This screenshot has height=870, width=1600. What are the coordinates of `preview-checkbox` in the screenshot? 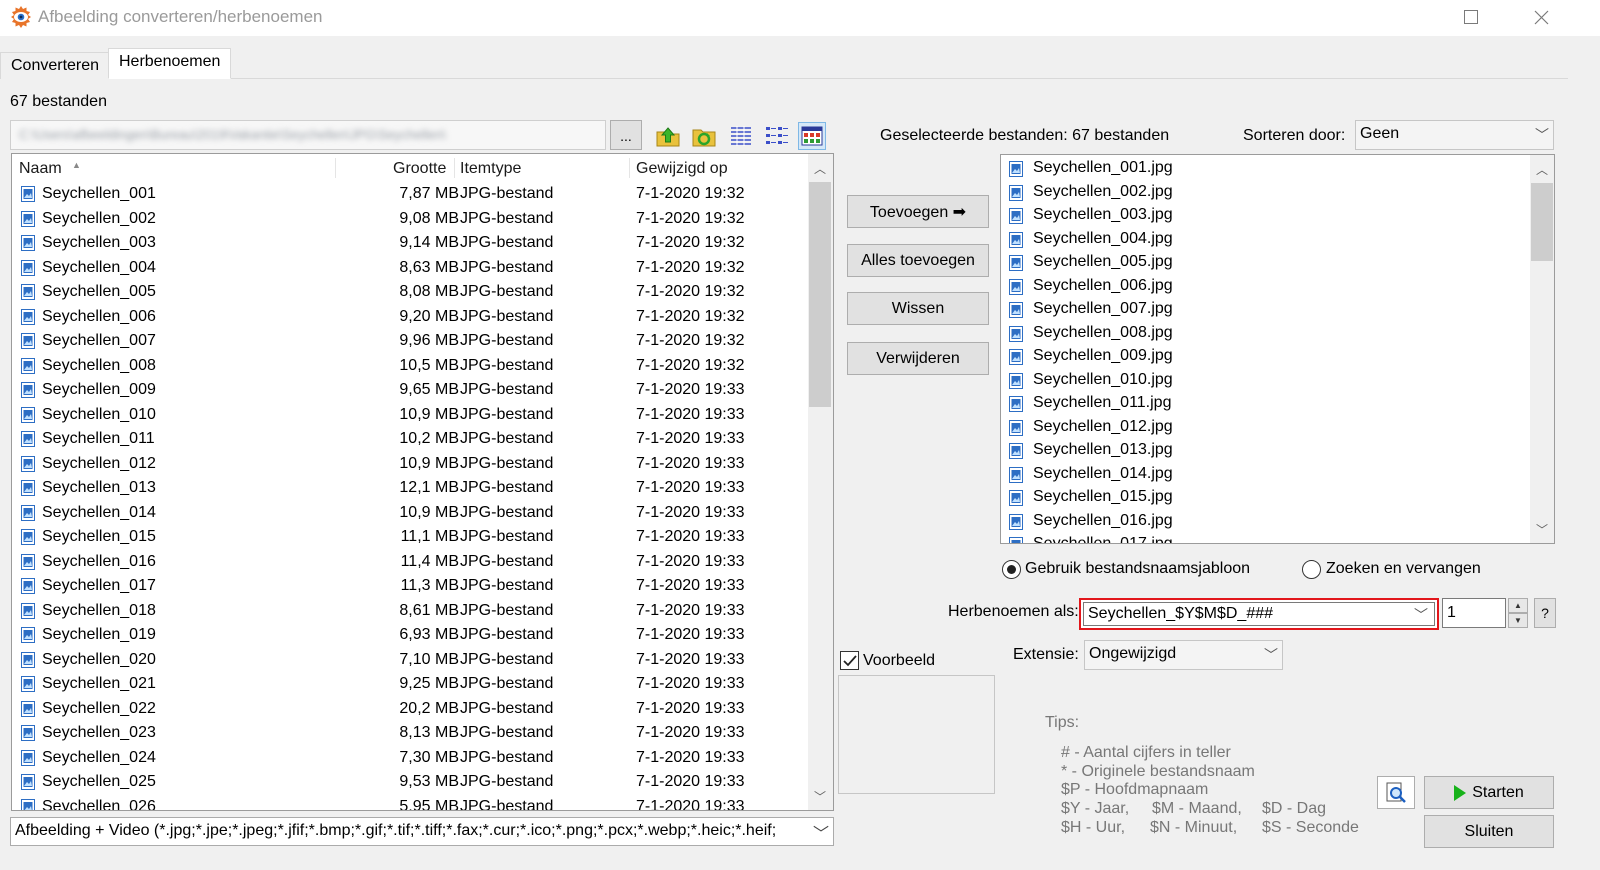 It's located at (849, 660).